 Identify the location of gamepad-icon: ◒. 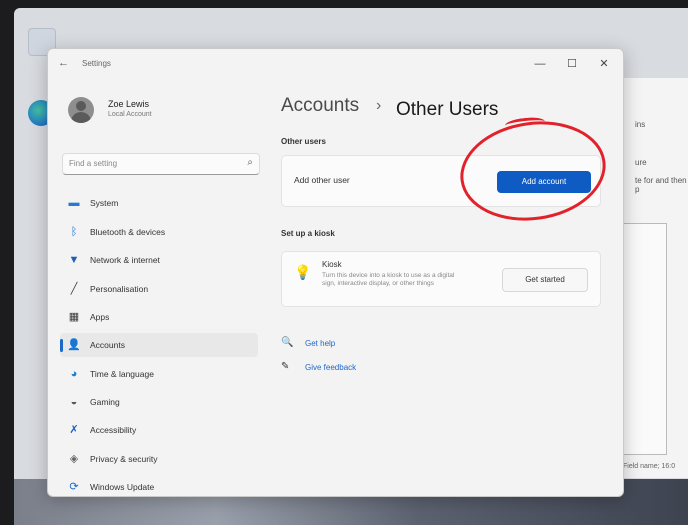
(74, 402).